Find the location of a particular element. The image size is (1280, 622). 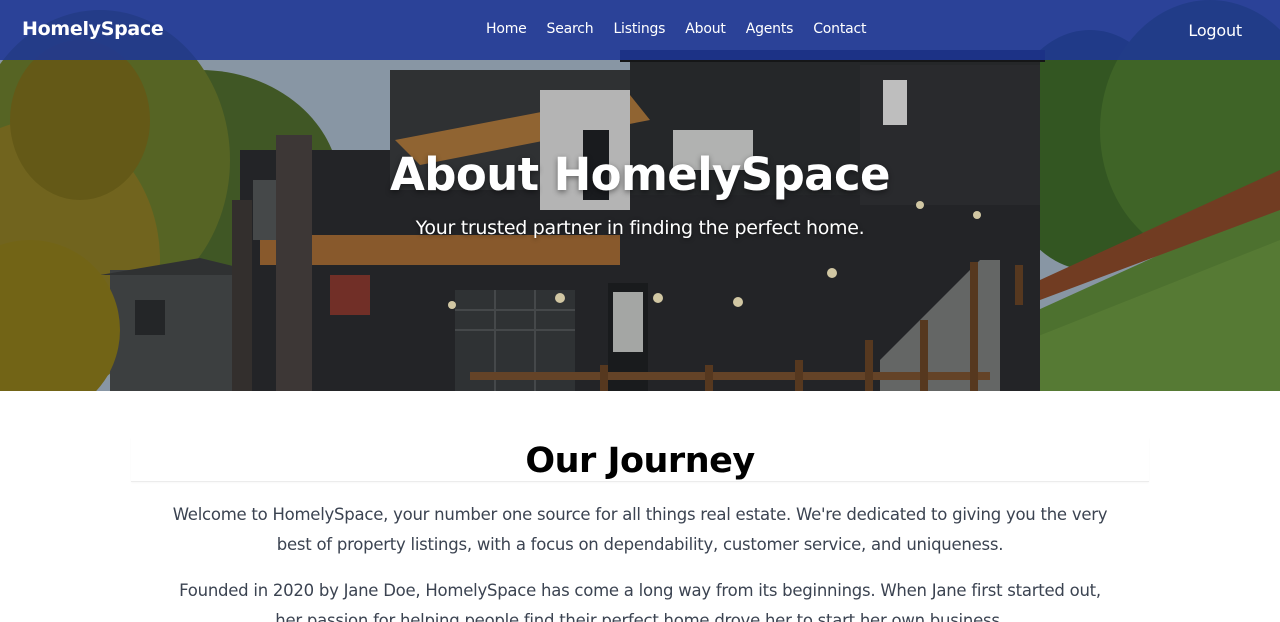

nav-link-listings: Listings is located at coordinates (639, 29).